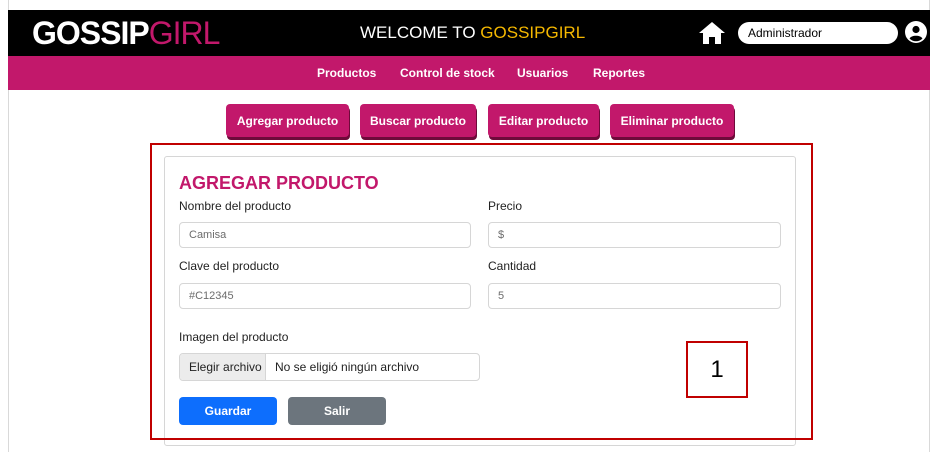 The width and height of the screenshot is (938, 452). What do you see at coordinates (447, 73) in the screenshot?
I see `nav-item-control-de-stock: Control de stock` at bounding box center [447, 73].